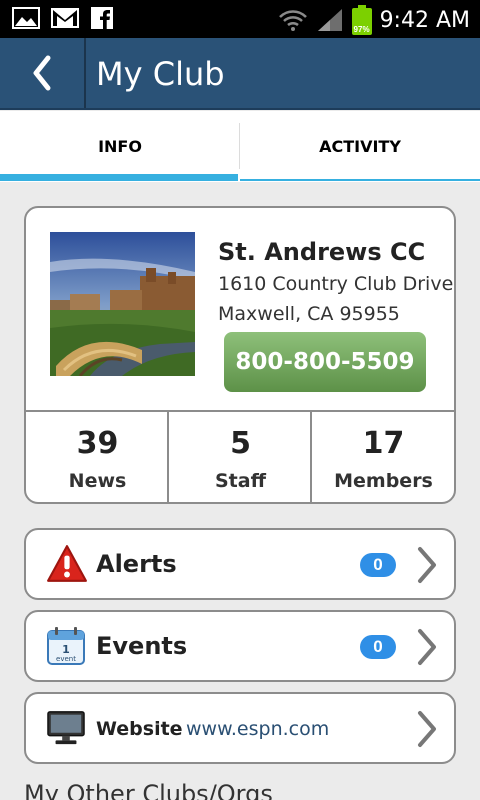  I want to click on tab-bar: INFO ACTIVITY, so click(240, 146).